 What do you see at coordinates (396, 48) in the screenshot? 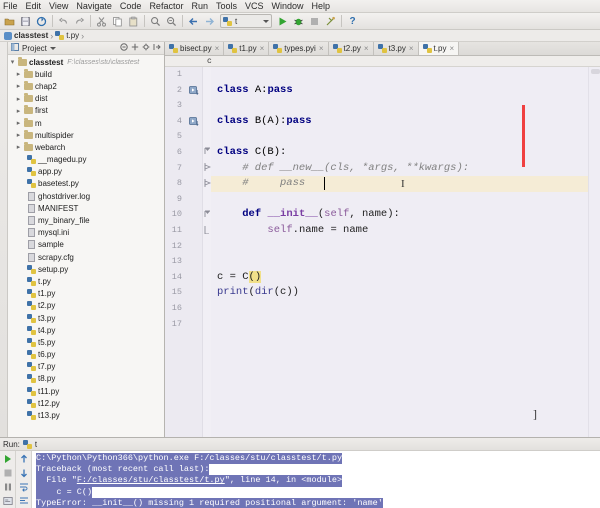
I see `editor-tab-t3: t3.py ×` at bounding box center [396, 48].